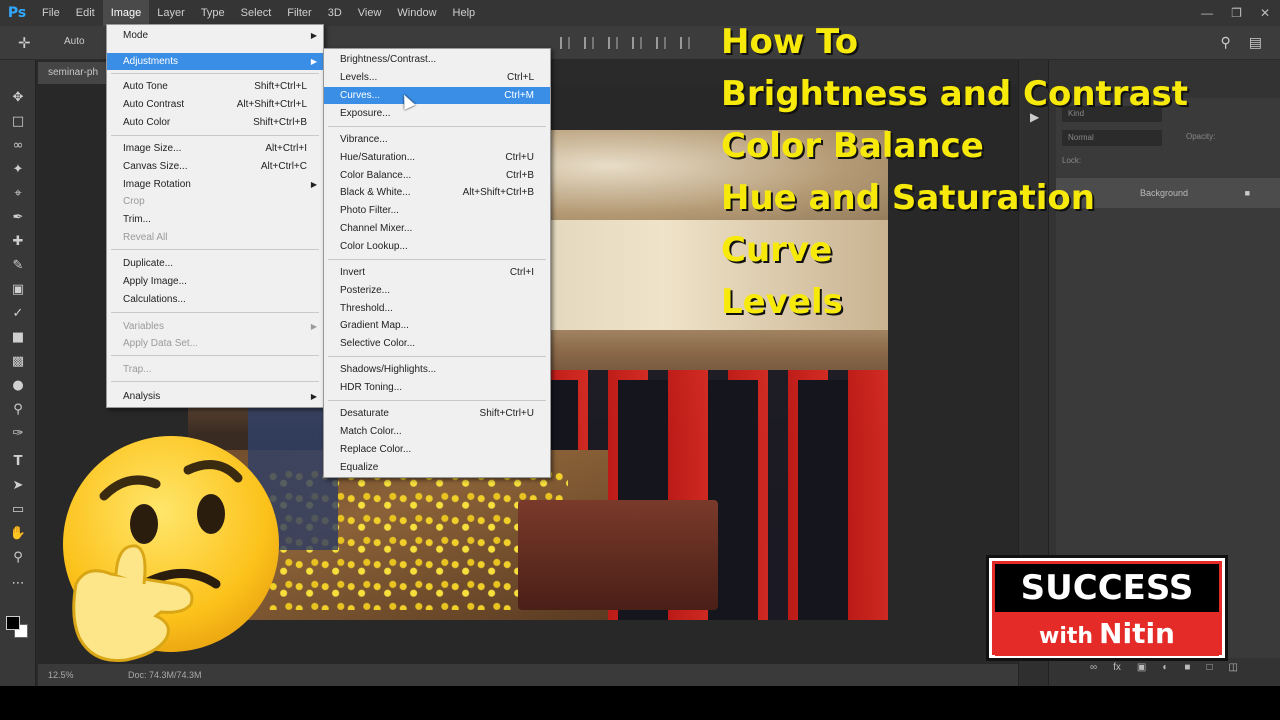 The height and width of the screenshot is (720, 1280). What do you see at coordinates (685, 43) in the screenshot?
I see `distribute-right-icon` at bounding box center [685, 43].